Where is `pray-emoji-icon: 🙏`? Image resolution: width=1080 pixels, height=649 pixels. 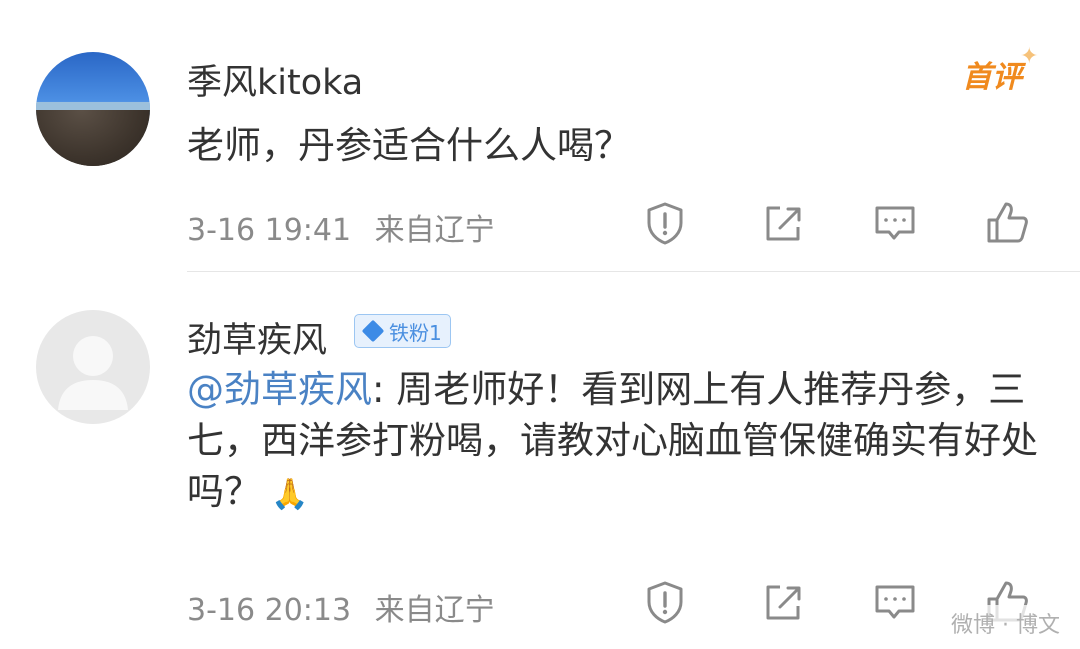
pray-emoji-icon: 🙏 is located at coordinates (290, 494).